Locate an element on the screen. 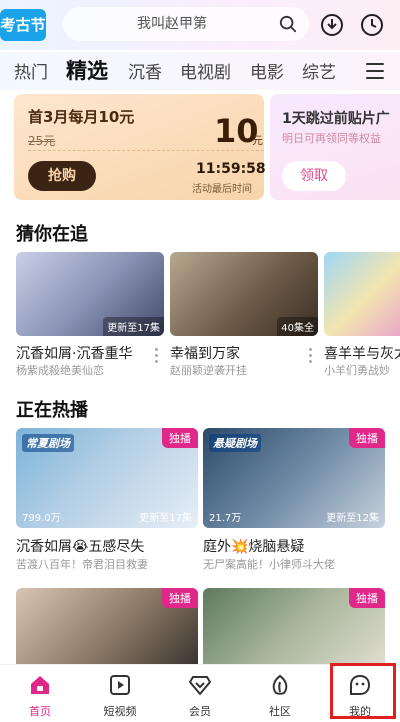  channel-tabs: 热门 精选 沉香 电视剧 电影 综艺 is located at coordinates (200, 71).